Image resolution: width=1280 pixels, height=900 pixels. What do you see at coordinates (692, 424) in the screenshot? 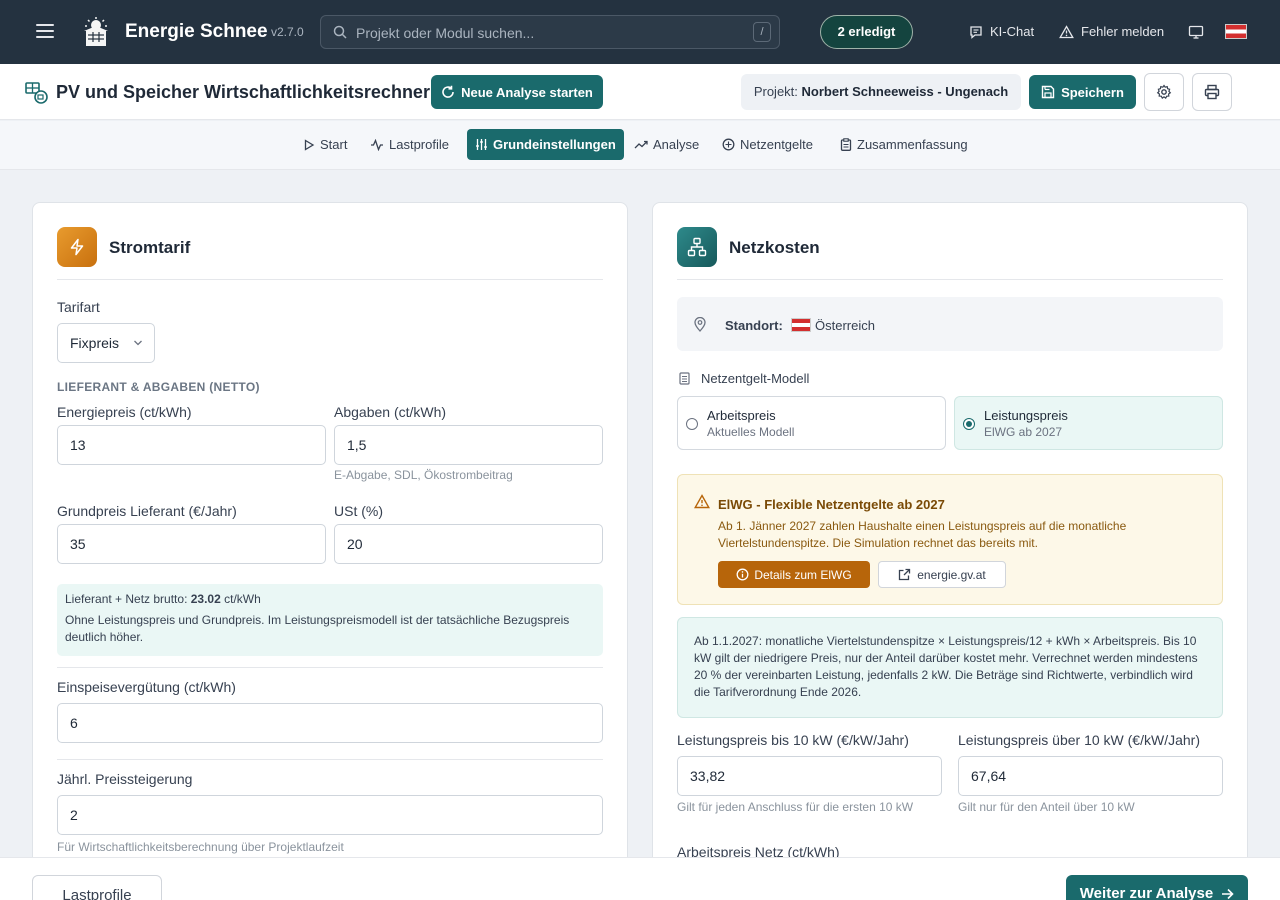
I see `radio-arbeitspreis` at bounding box center [692, 424].